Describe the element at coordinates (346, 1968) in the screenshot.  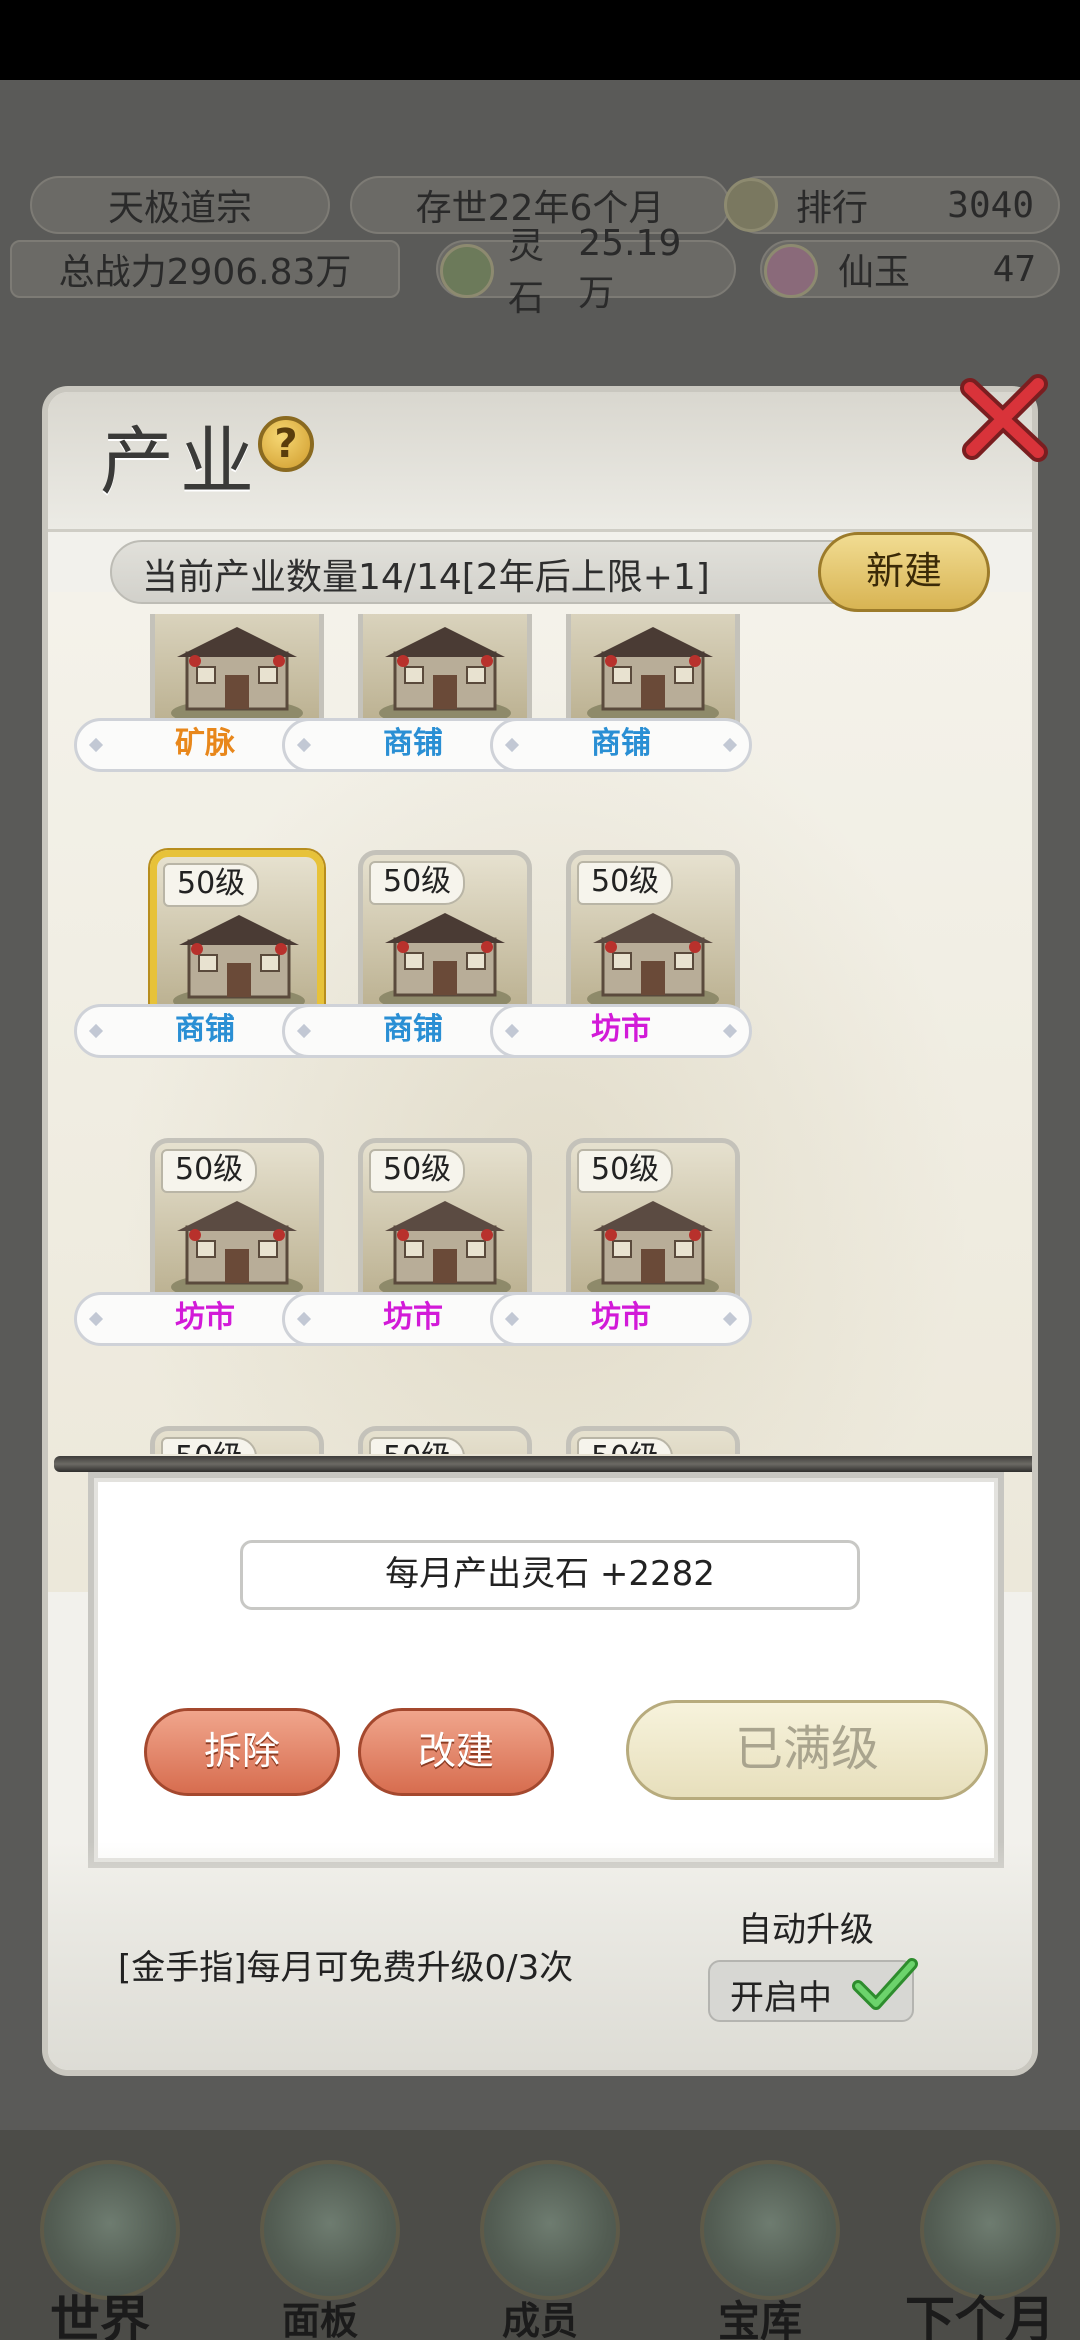
I see `free-upgrade-note: [金手指]每月可免费升级0/3次` at that location.